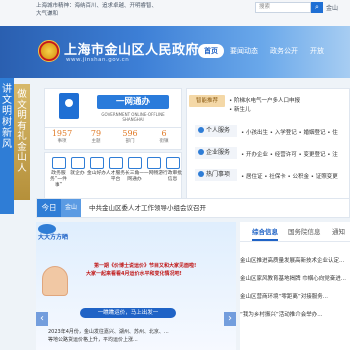 The height and width of the screenshot is (350, 350). I want to click on hot-items-tab: 热门事项, so click(216, 175).